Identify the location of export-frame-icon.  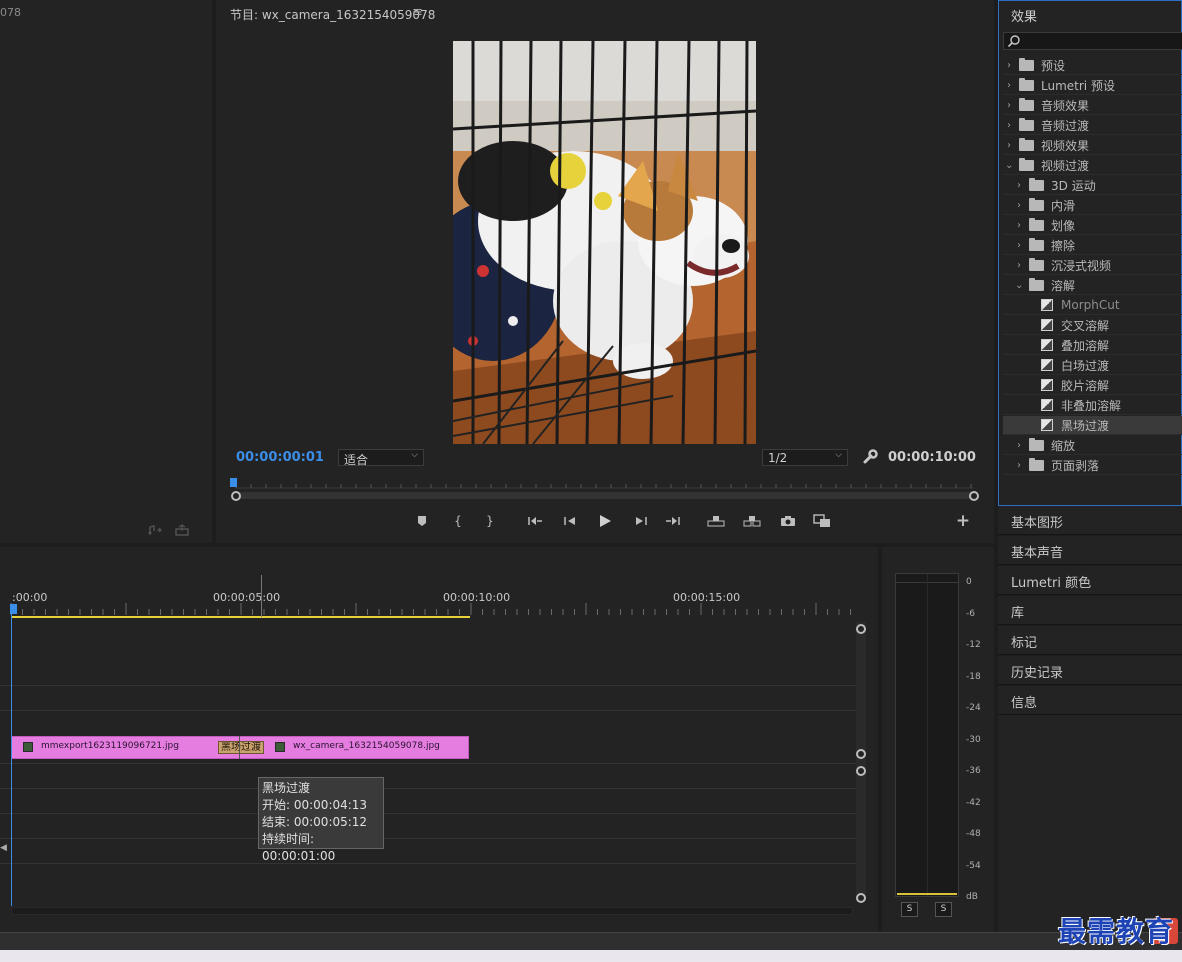
(182, 530).